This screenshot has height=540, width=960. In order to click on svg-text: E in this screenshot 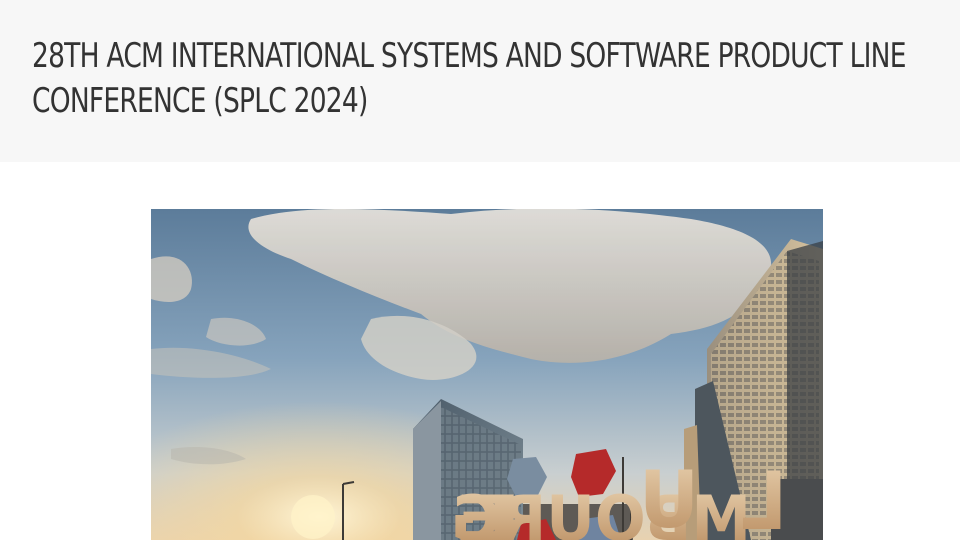, I will do `click(488, 511)`.